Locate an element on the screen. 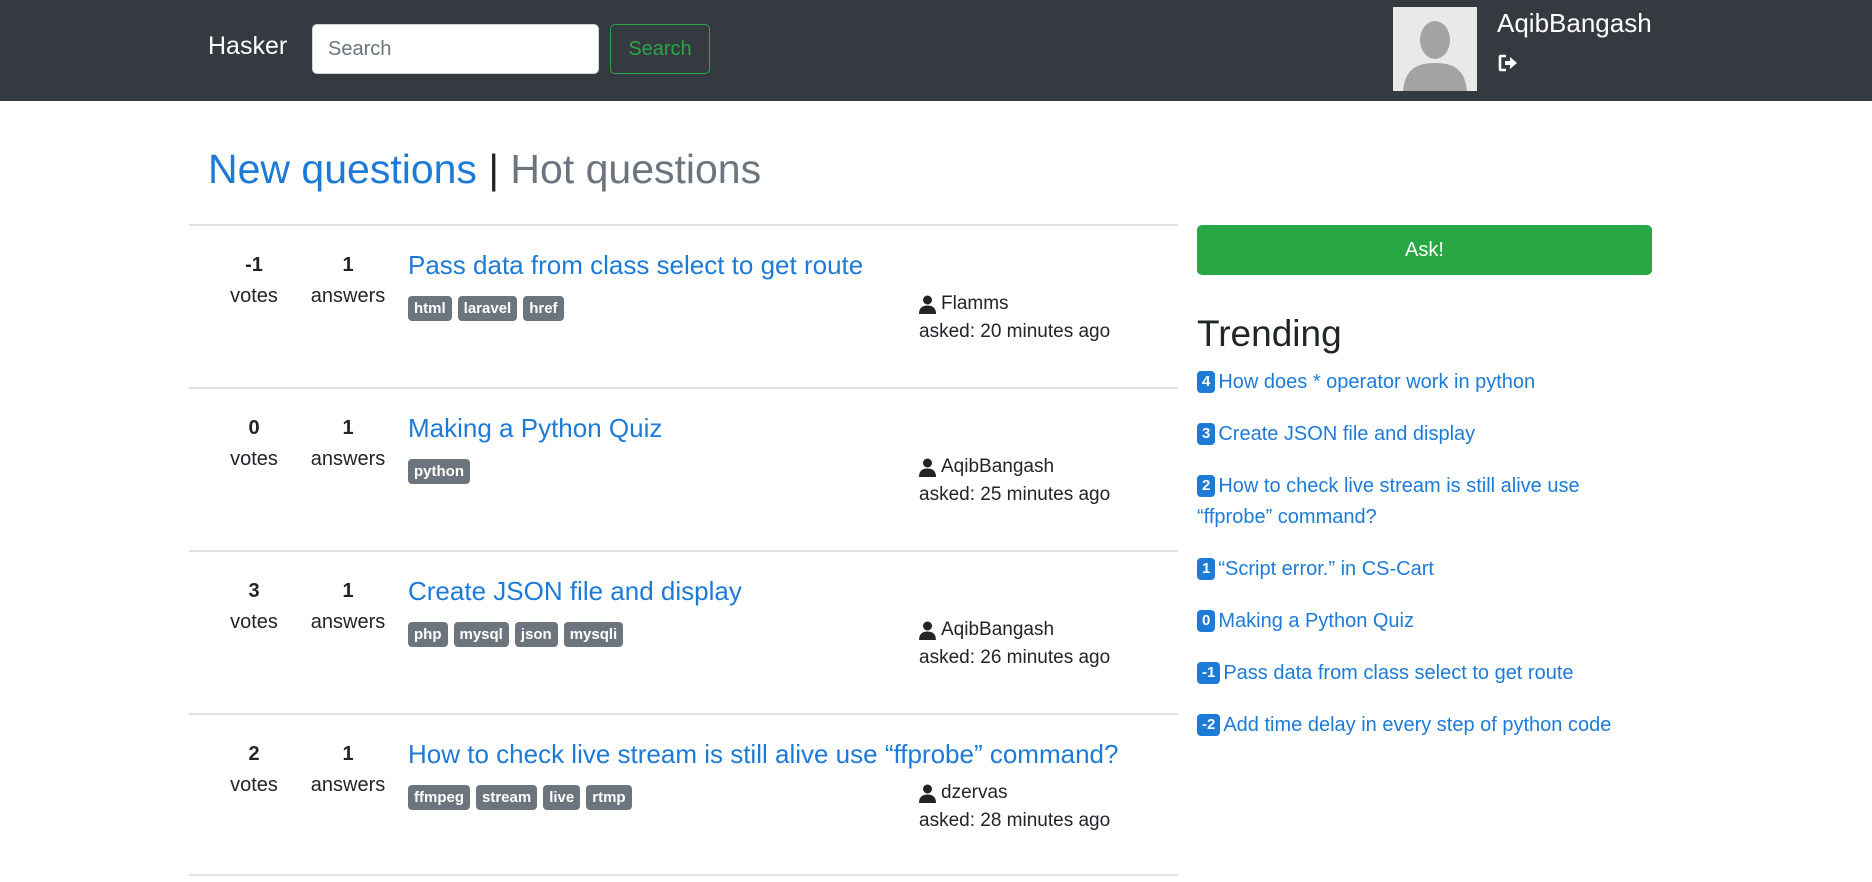 This screenshot has width=1872, height=882. trending-item: 4 How does * operator work in python is located at coordinates (1427, 382).